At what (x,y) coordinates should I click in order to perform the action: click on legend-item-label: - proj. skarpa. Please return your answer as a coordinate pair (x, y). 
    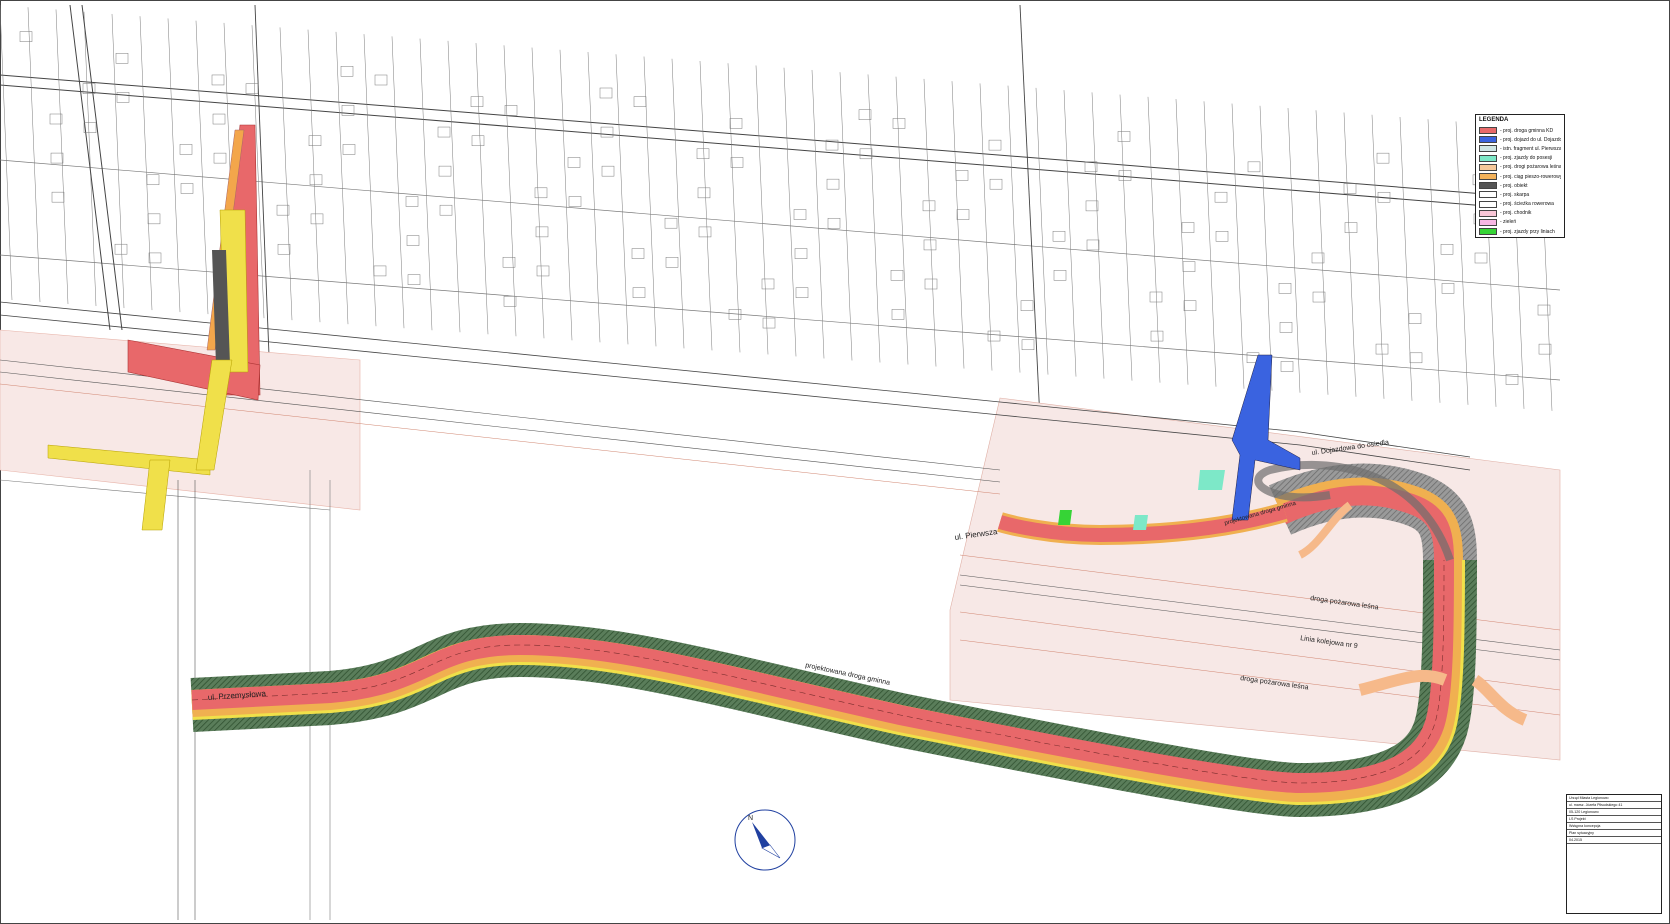
    Looking at the image, I should click on (1515, 194).